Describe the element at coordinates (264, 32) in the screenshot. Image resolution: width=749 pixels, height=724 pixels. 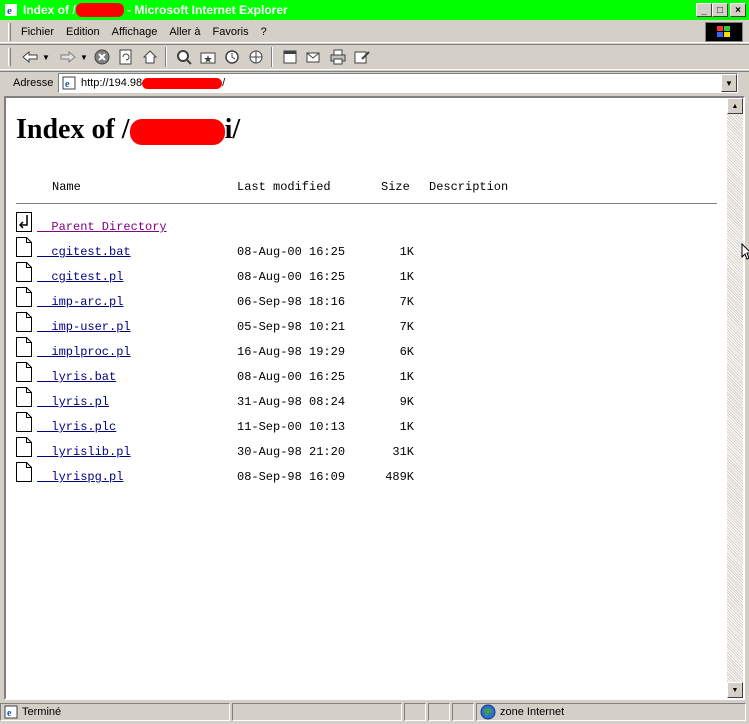
I see `menu-help: ?` at that location.